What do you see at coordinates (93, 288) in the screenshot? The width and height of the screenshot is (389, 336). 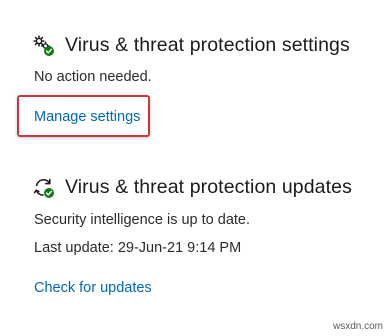 I see `check-for-updates-link: Check for updates` at bounding box center [93, 288].